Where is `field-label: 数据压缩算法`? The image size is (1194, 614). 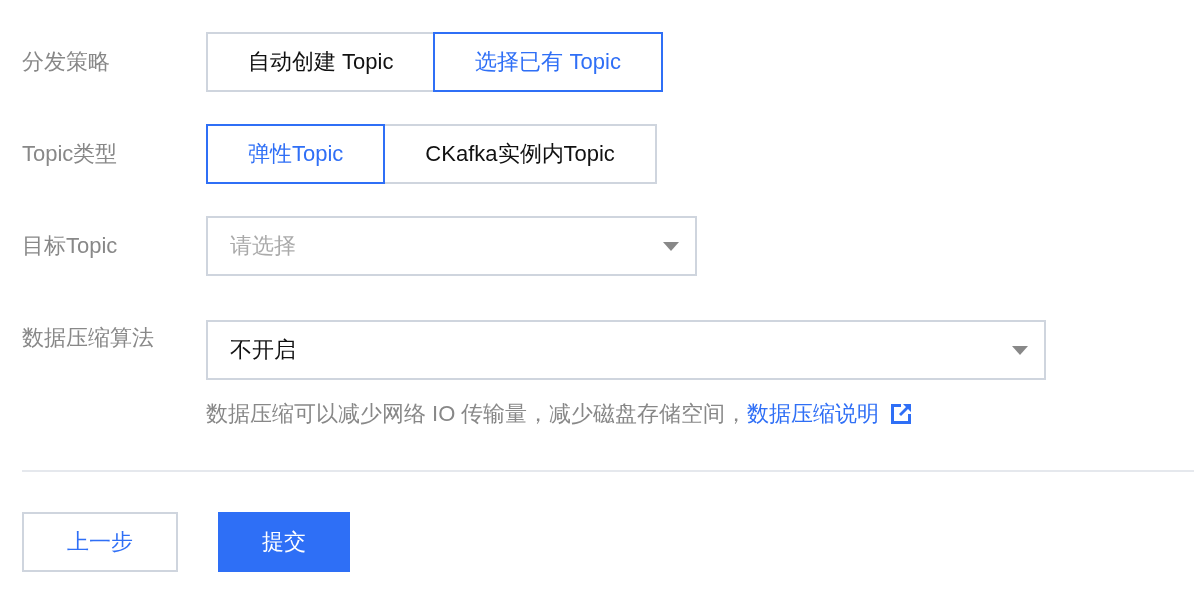
field-label: 数据压缩算法 is located at coordinates (88, 338).